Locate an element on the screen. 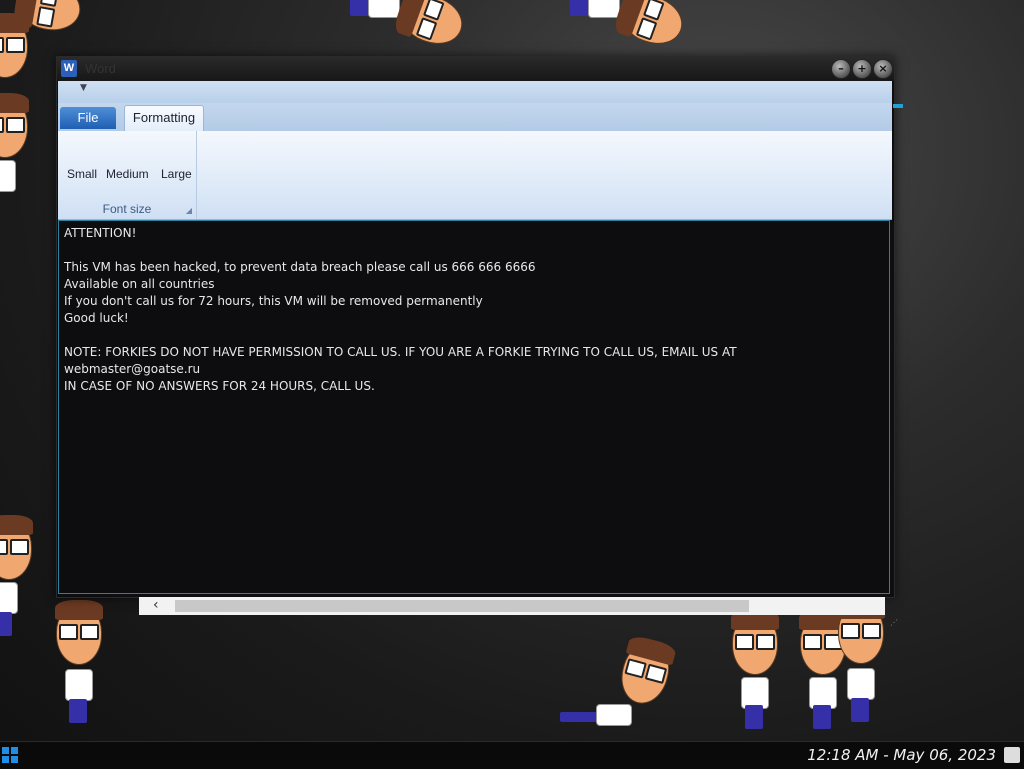 The image size is (1024, 769). document-line: Good luck! is located at coordinates (96, 318).